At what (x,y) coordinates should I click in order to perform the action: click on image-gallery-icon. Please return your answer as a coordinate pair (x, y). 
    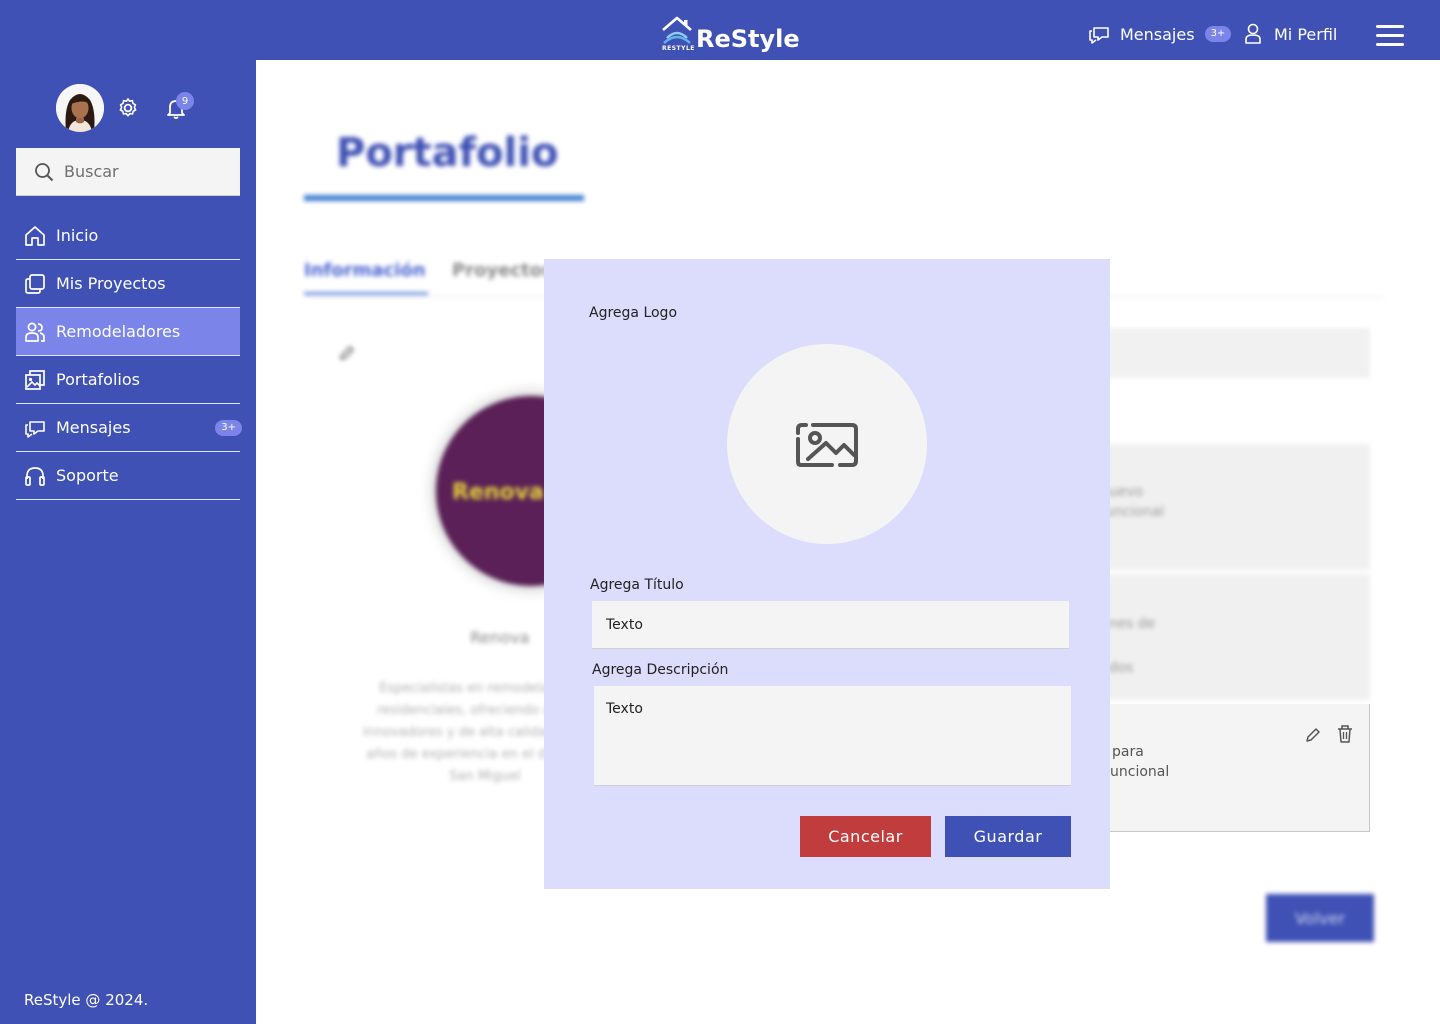
    Looking at the image, I should click on (35, 379).